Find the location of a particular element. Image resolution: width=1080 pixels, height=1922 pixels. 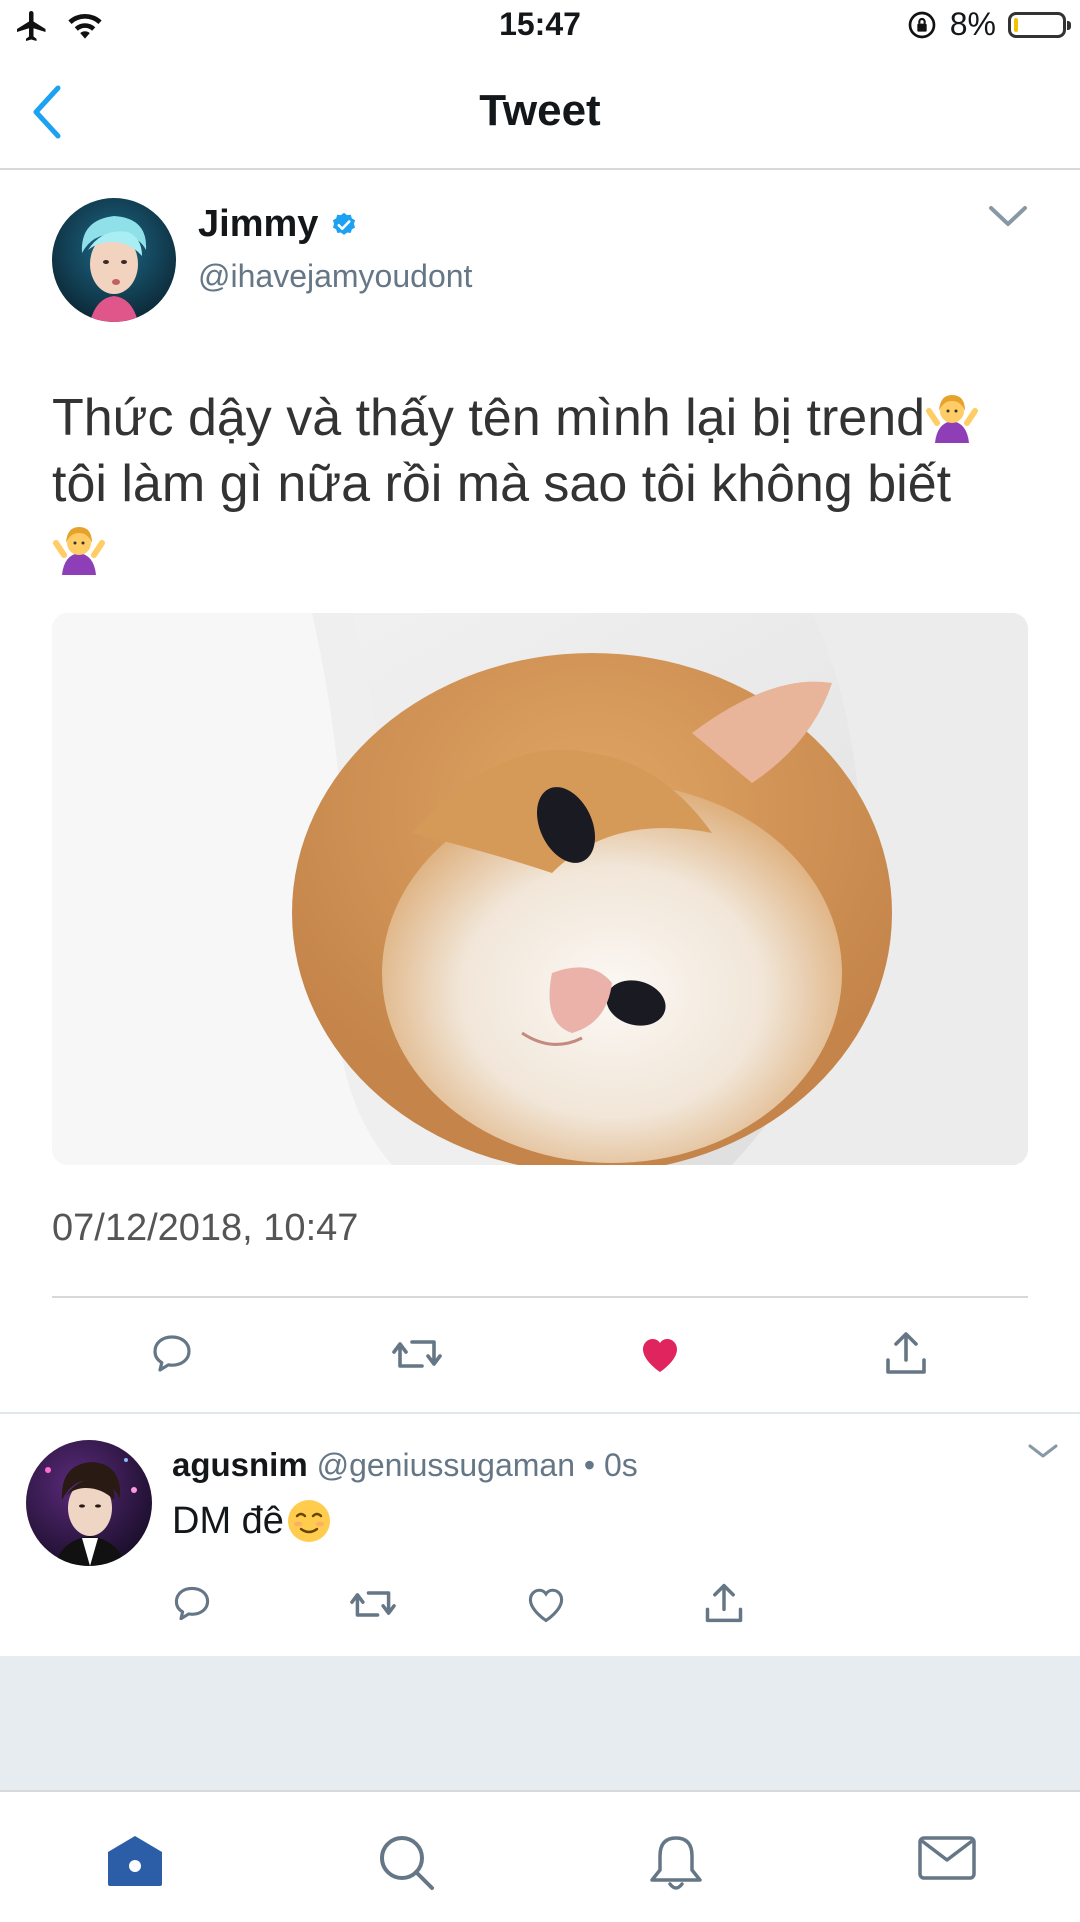

status-bar: 15:47 8% is located at coordinates (540, 28).